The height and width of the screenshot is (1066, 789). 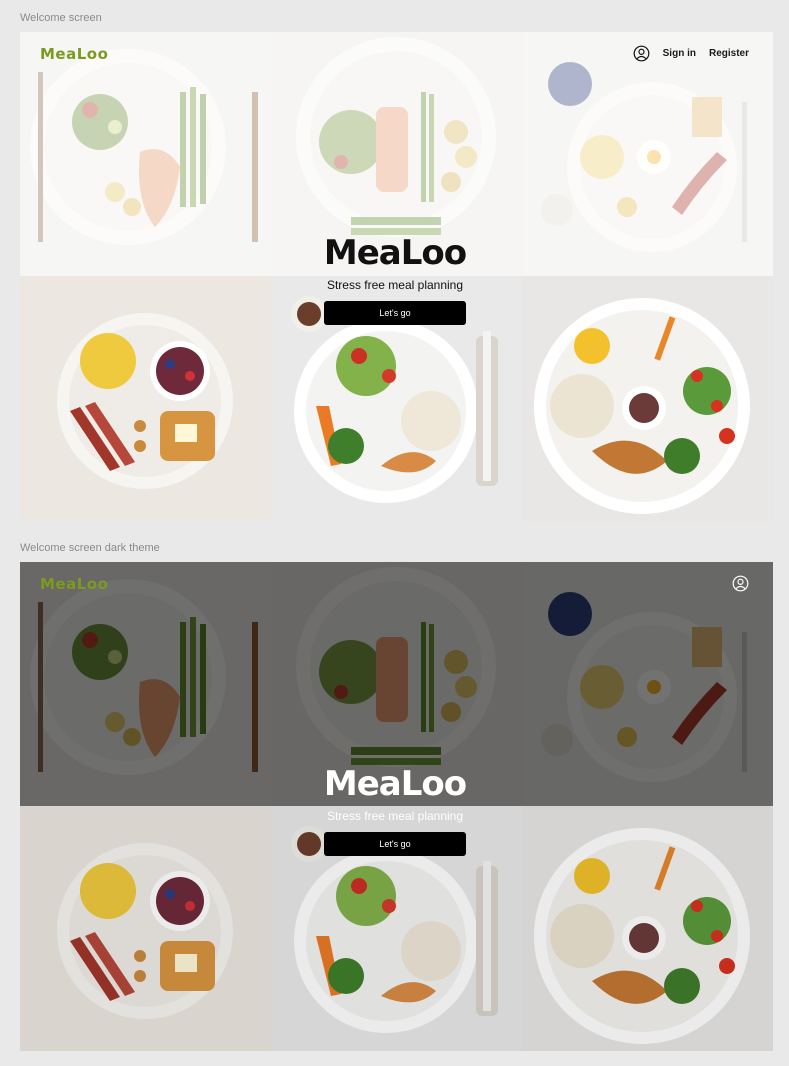 I want to click on frame-label-welcome-dark: Welcome screen dark theme, so click(x=90, y=548).